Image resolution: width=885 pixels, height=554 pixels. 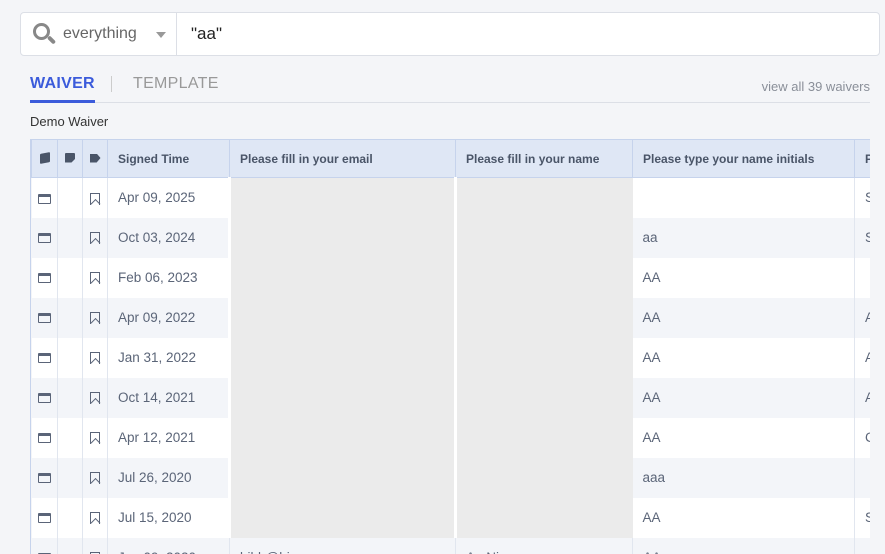 What do you see at coordinates (450, 237) in the screenshot?
I see `table-row: Oct 03, 2024 aaS` at bounding box center [450, 237].